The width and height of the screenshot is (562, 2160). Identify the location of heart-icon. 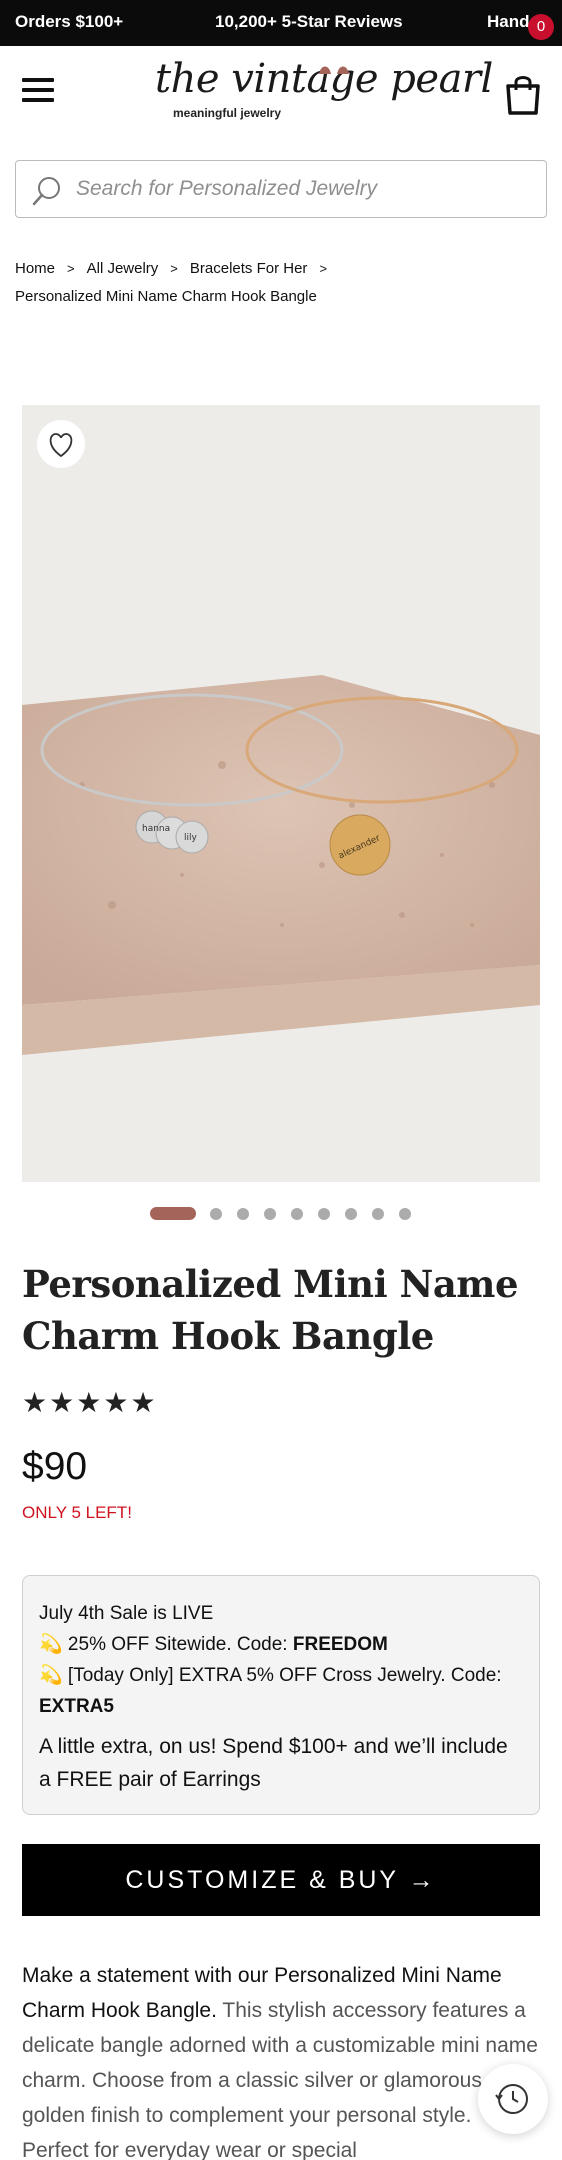
(61, 445).